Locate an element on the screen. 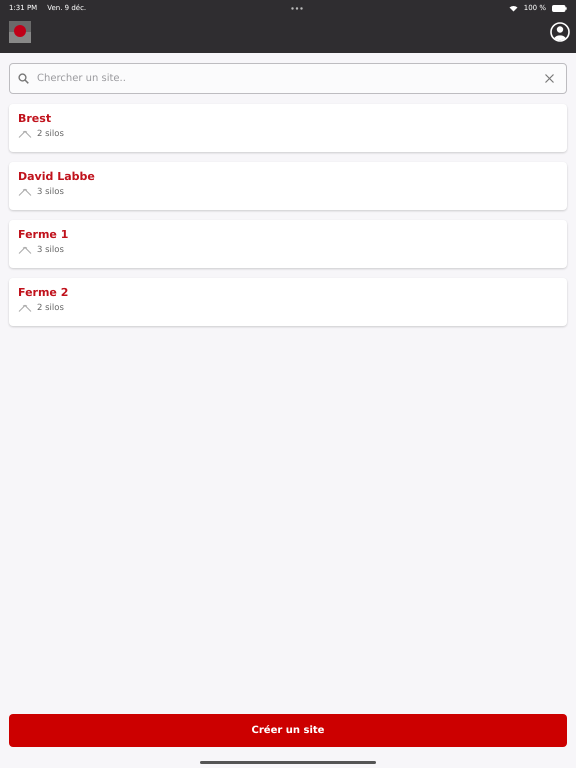 Image resolution: width=576 pixels, height=768 pixels. logo-icon is located at coordinates (20, 32).